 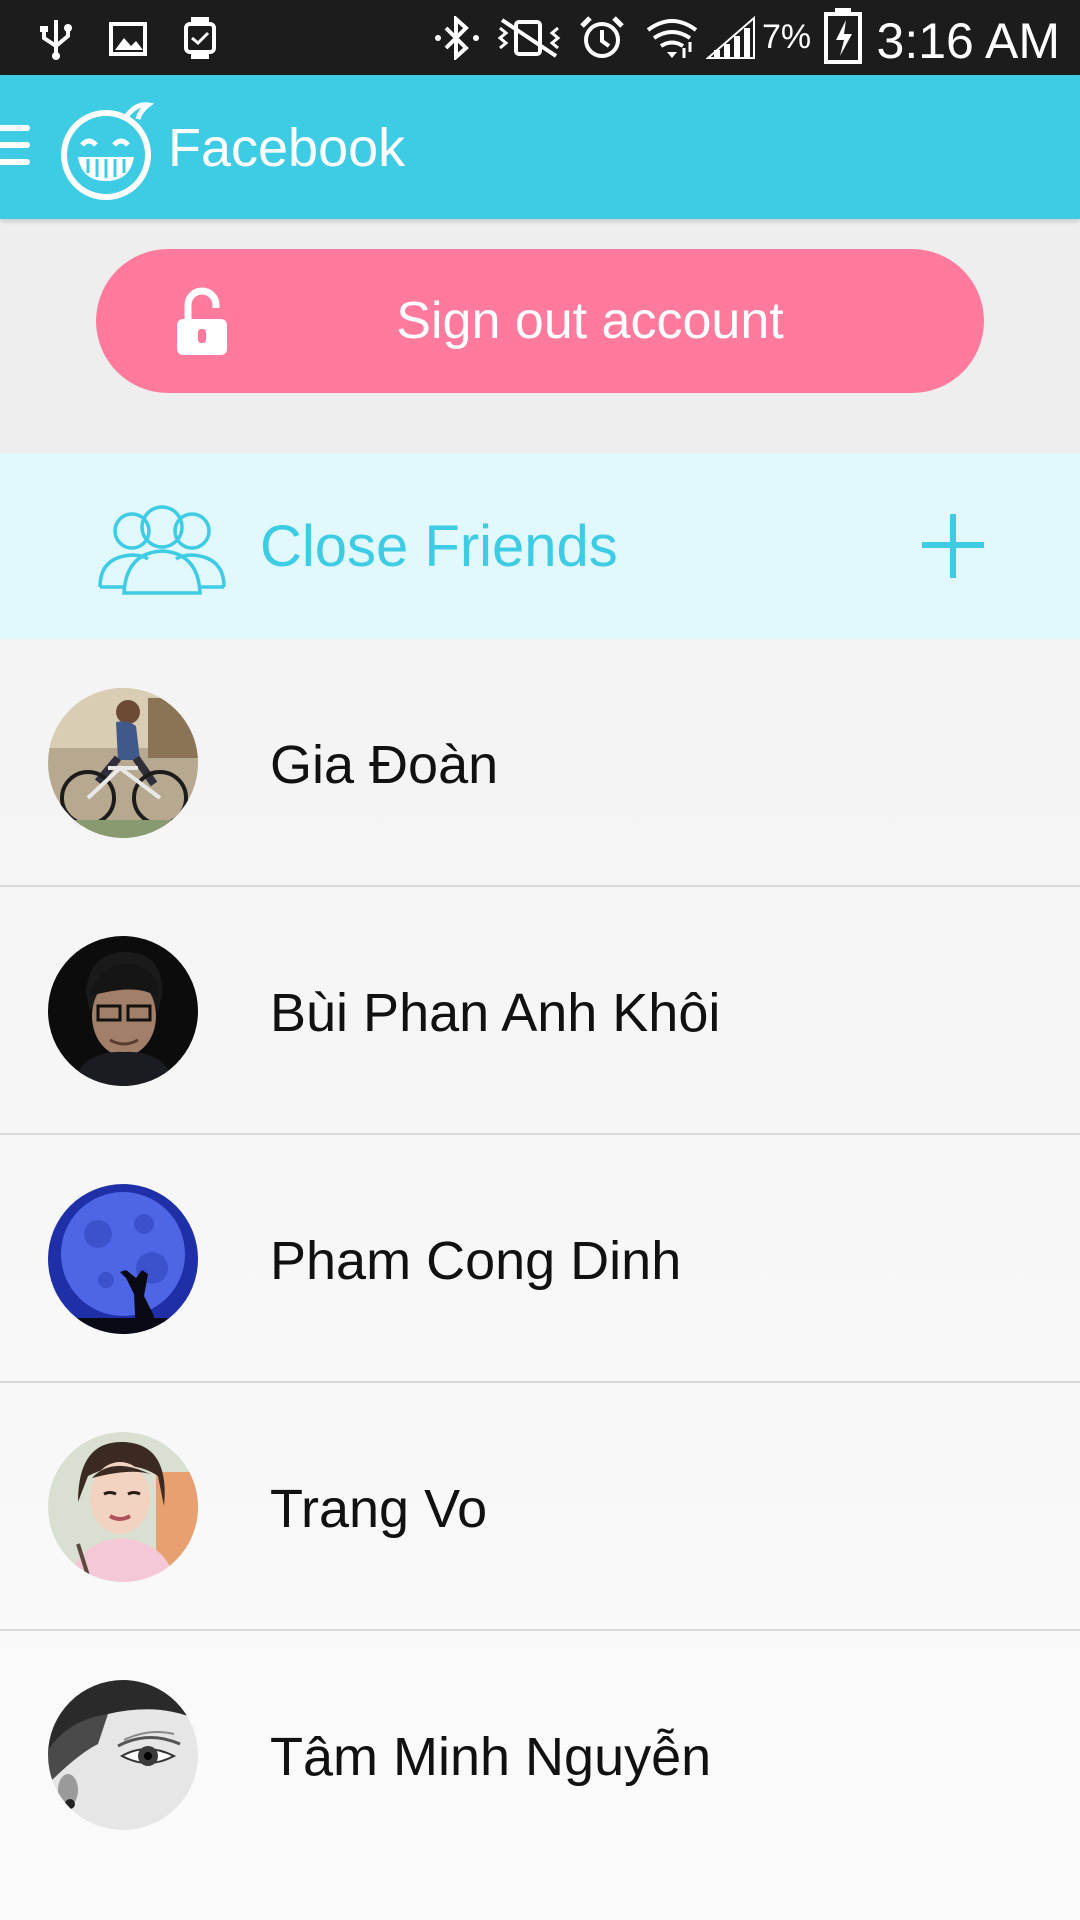 What do you see at coordinates (540, 763) in the screenshot?
I see `friend-row: Gia Đoàn` at bounding box center [540, 763].